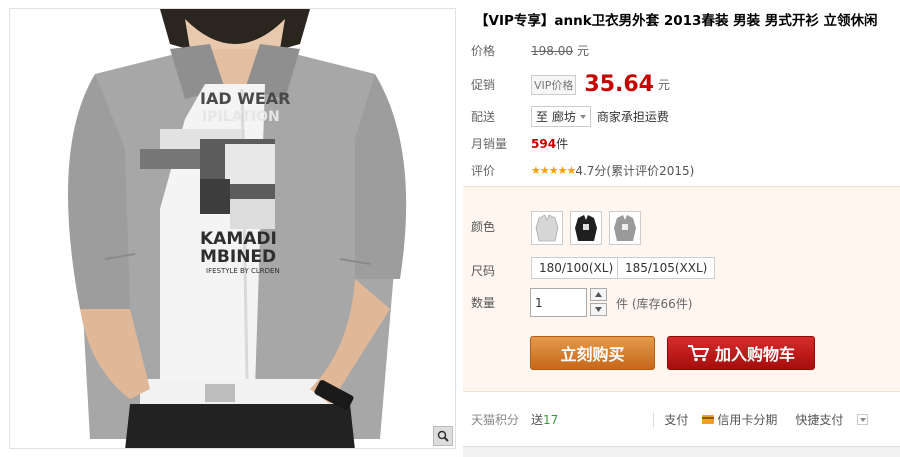 This screenshot has width=900, height=457. What do you see at coordinates (576, 268) in the screenshot?
I see `size-option-xl: 180/100(XL)` at bounding box center [576, 268].